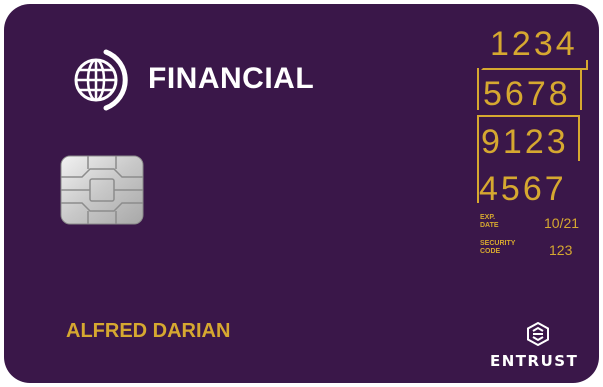 Image resolution: width=603 pixels, height=387 pixels. I want to click on expiry-label: EXP. DATE, so click(489, 221).